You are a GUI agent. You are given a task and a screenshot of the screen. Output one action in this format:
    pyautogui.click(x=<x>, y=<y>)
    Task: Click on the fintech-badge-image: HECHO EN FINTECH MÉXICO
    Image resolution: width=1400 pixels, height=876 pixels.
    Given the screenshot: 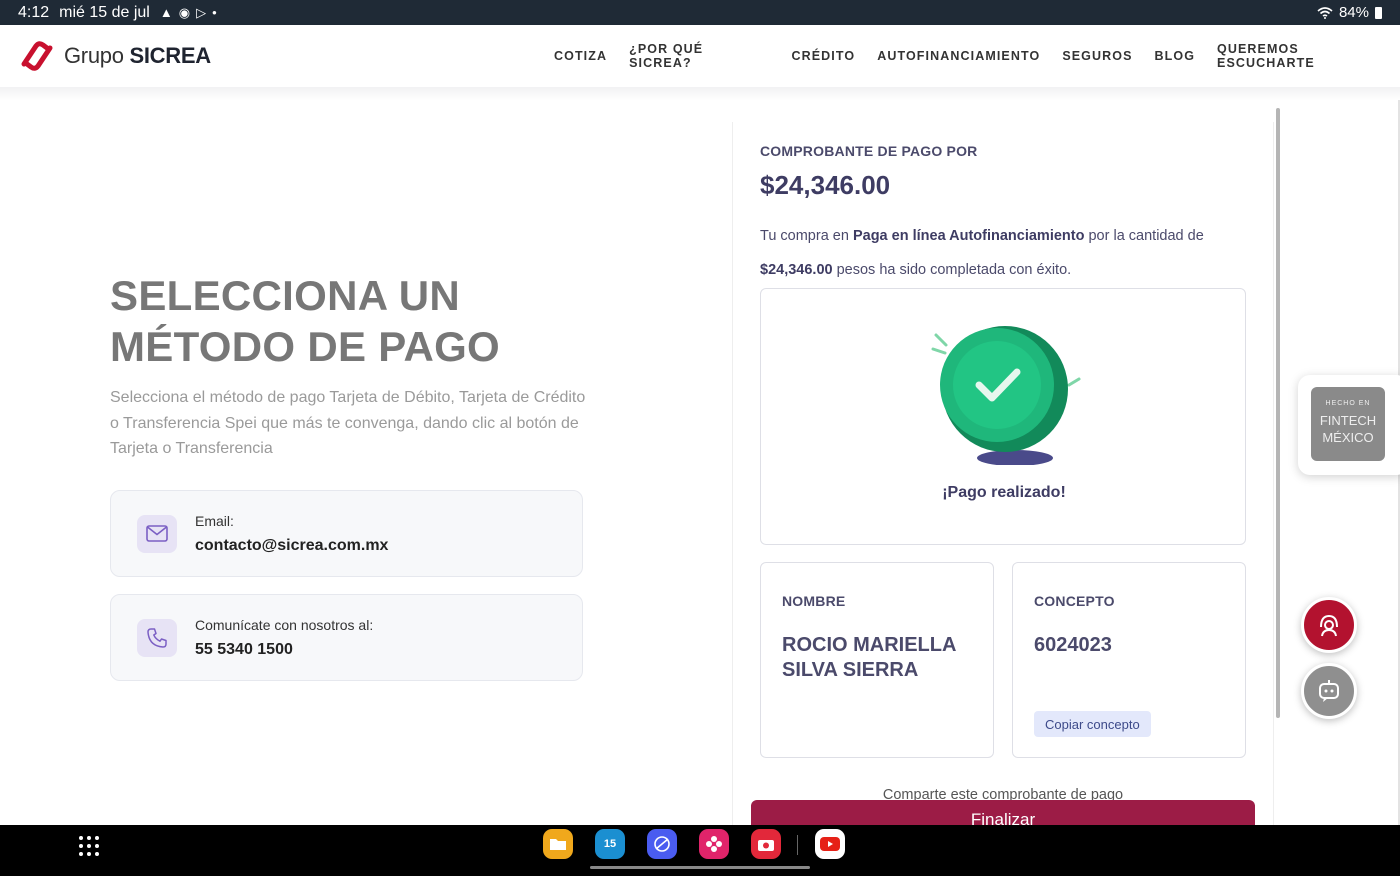 What is the action you would take?
    pyautogui.click(x=1348, y=424)
    